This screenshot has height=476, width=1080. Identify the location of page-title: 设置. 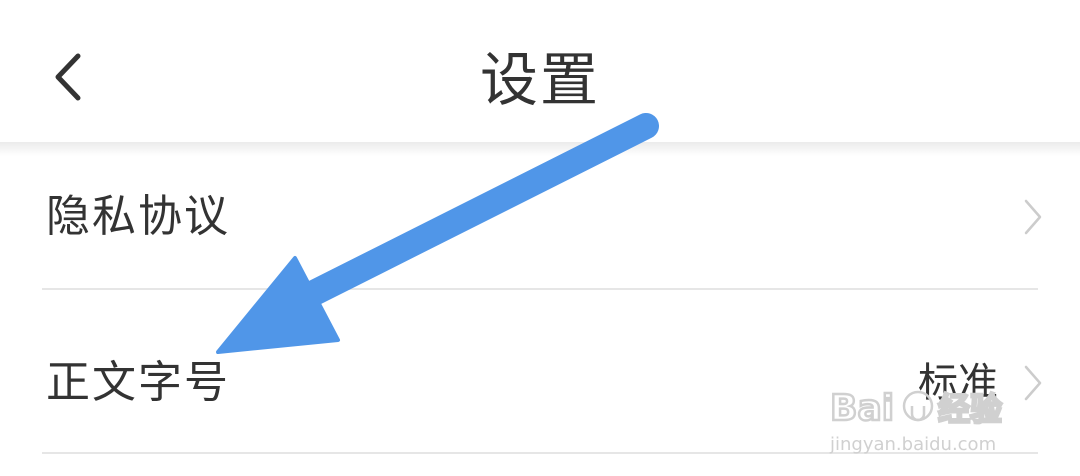
(539, 80).